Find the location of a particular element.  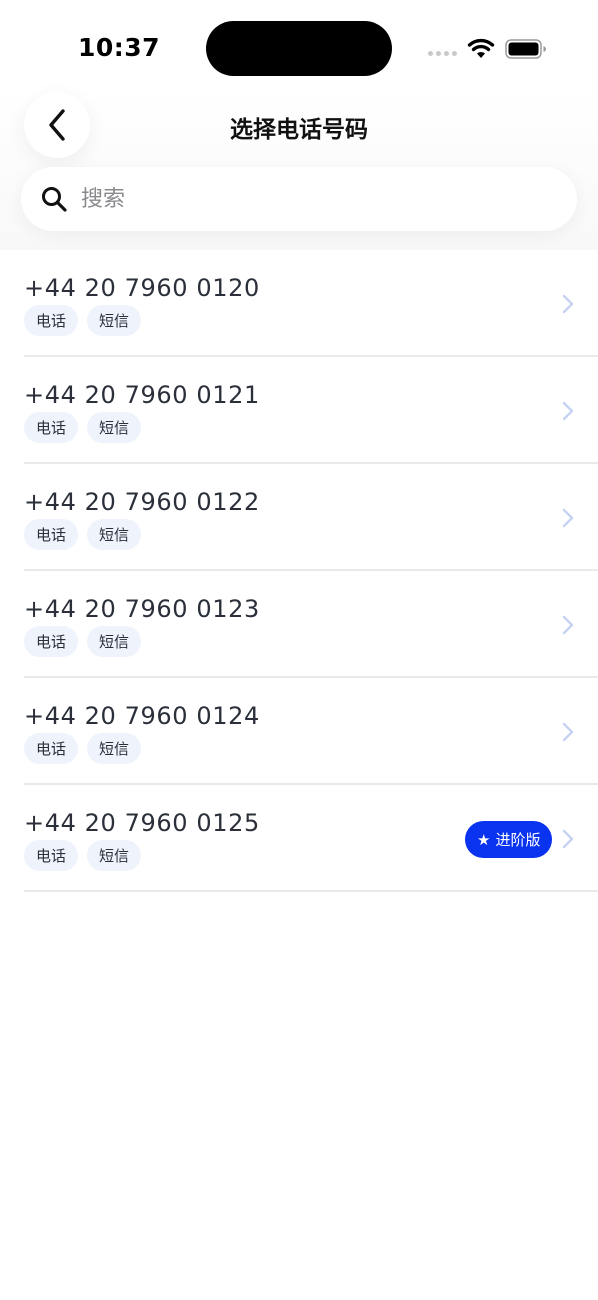

header: 选择电话号码 is located at coordinates (299, 169).